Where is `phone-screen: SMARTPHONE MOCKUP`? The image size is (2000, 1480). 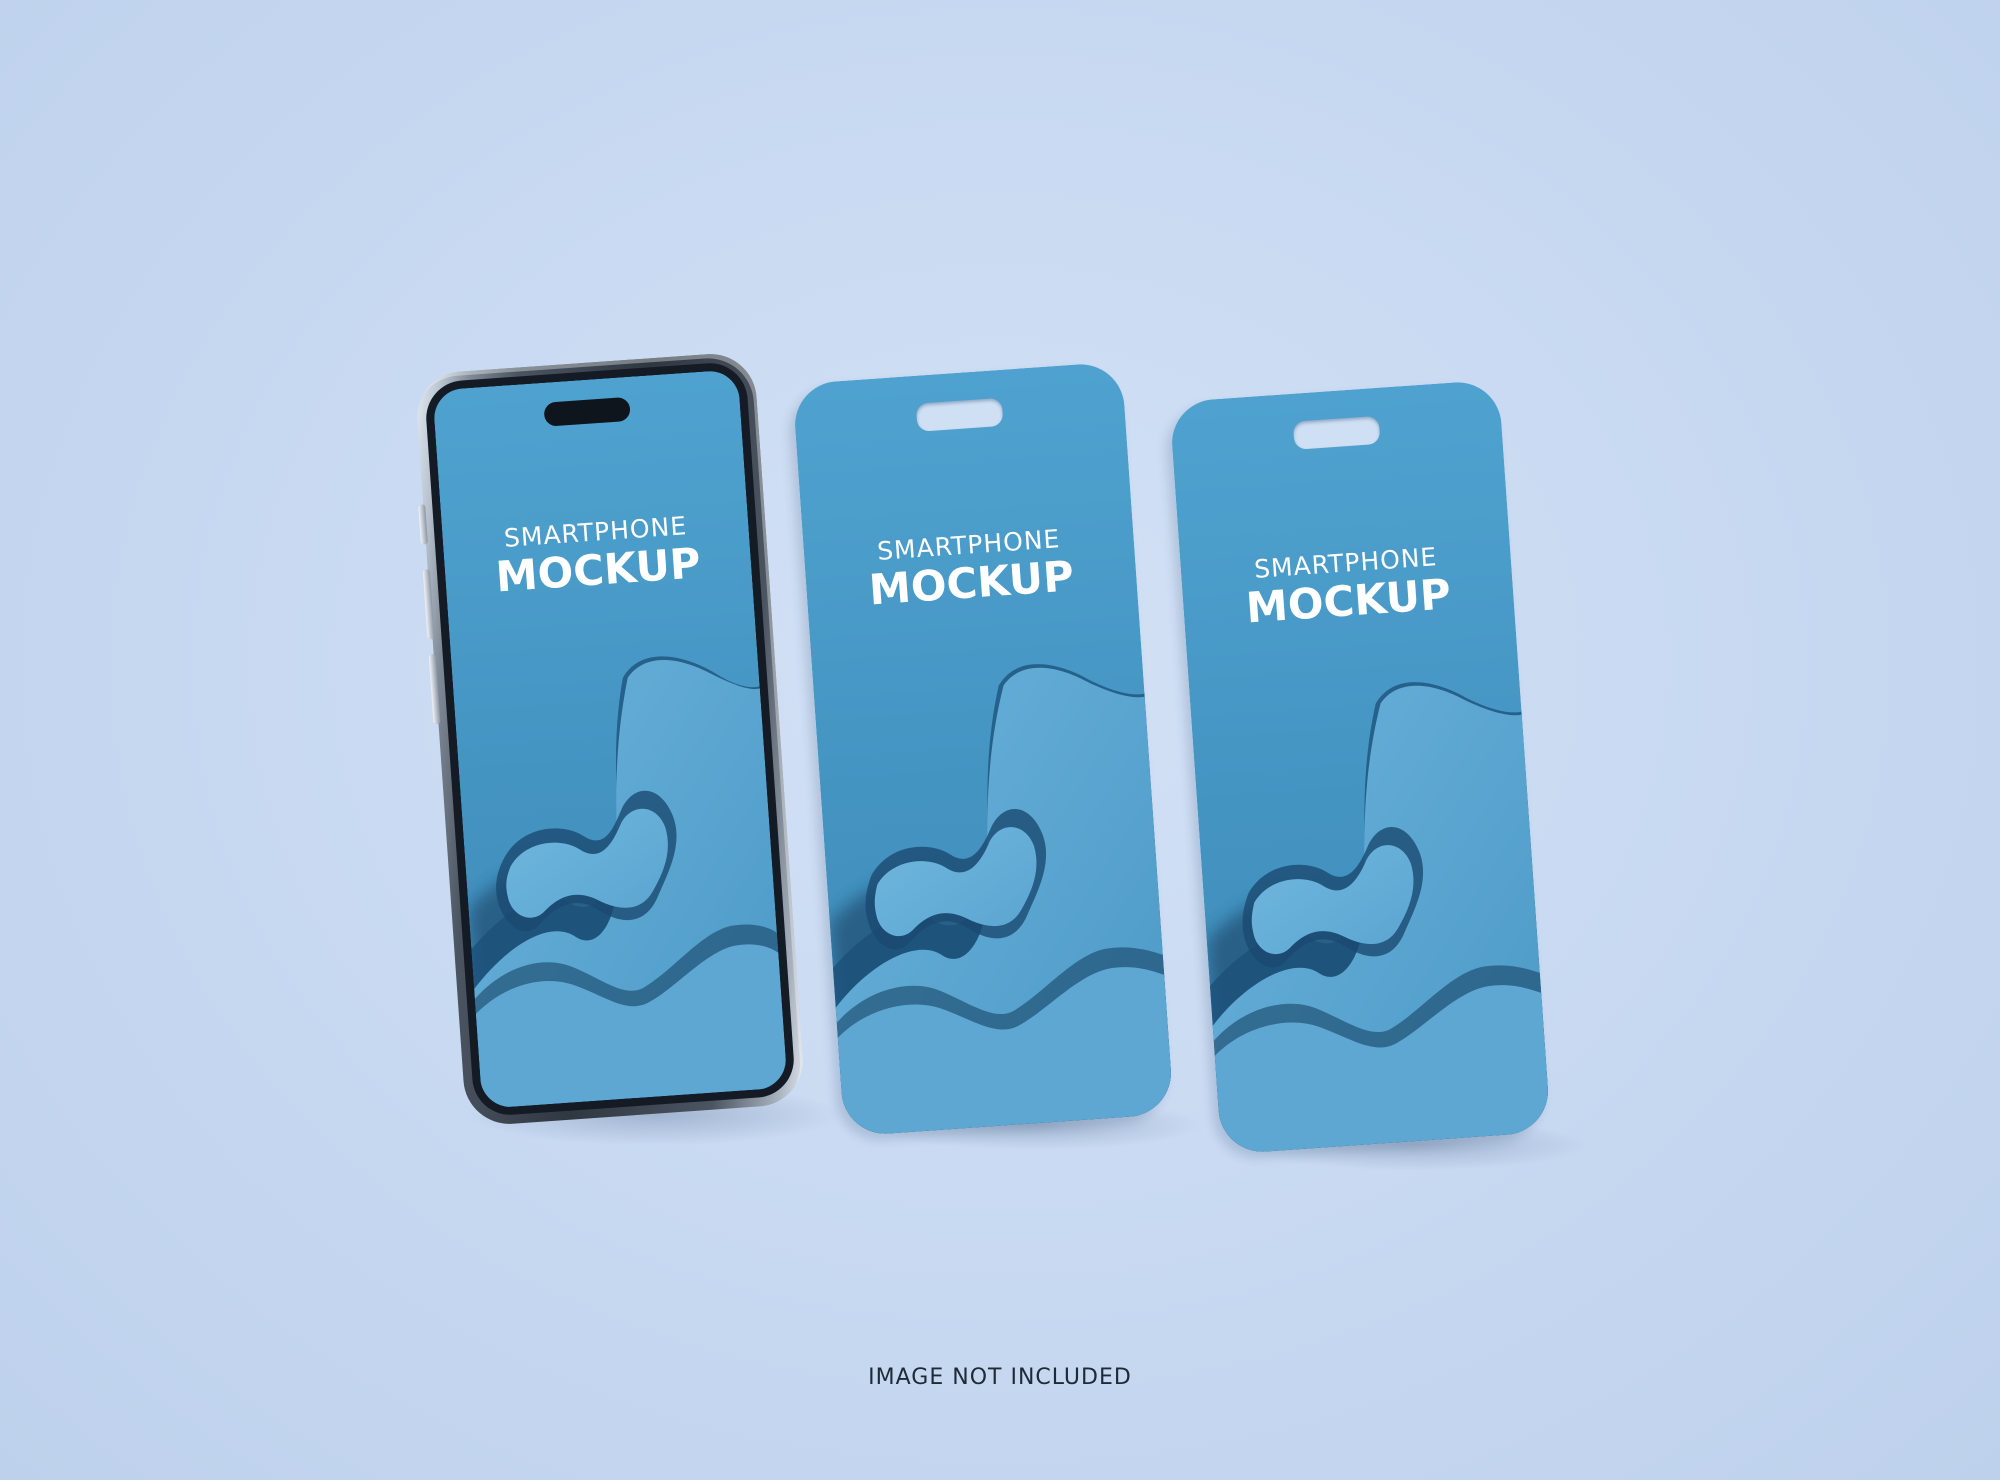 phone-screen: SMARTPHONE MOCKUP is located at coordinates (610, 739).